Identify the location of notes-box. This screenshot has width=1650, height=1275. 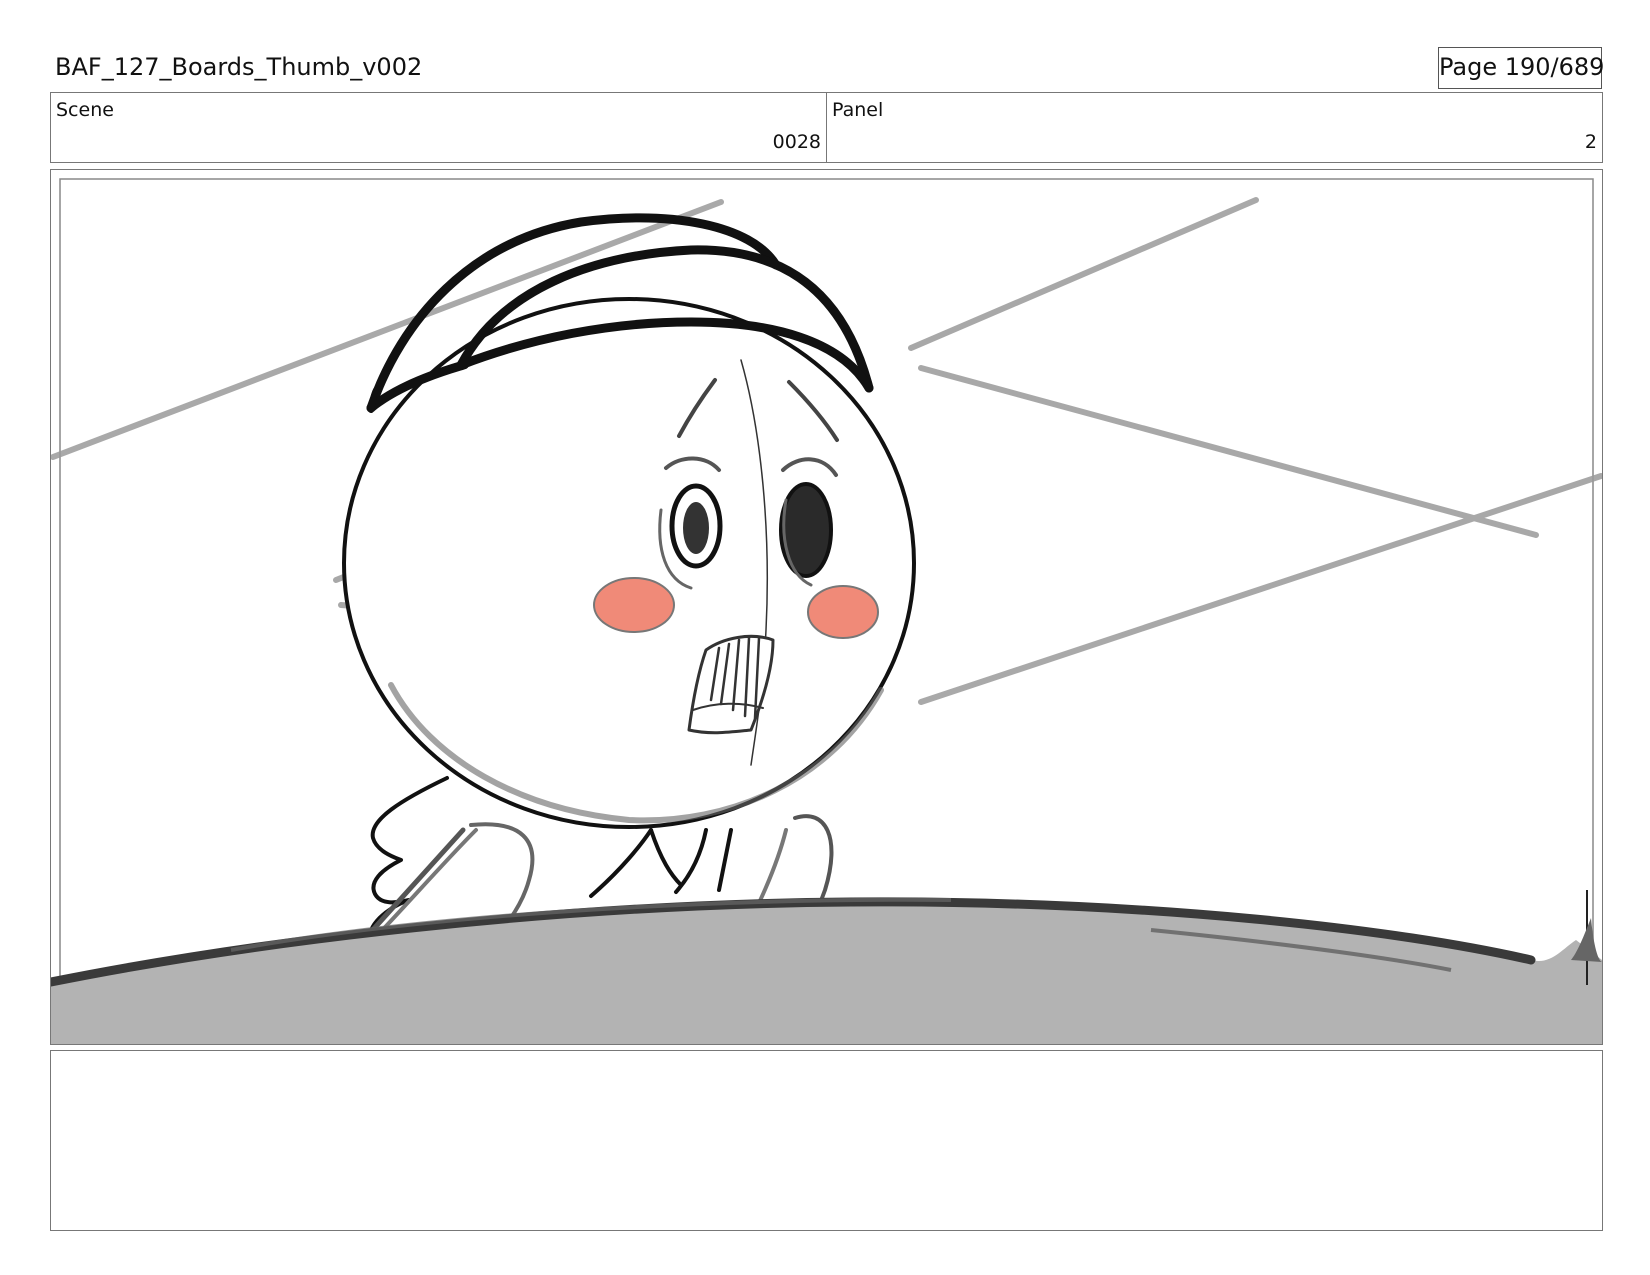
(826, 1140).